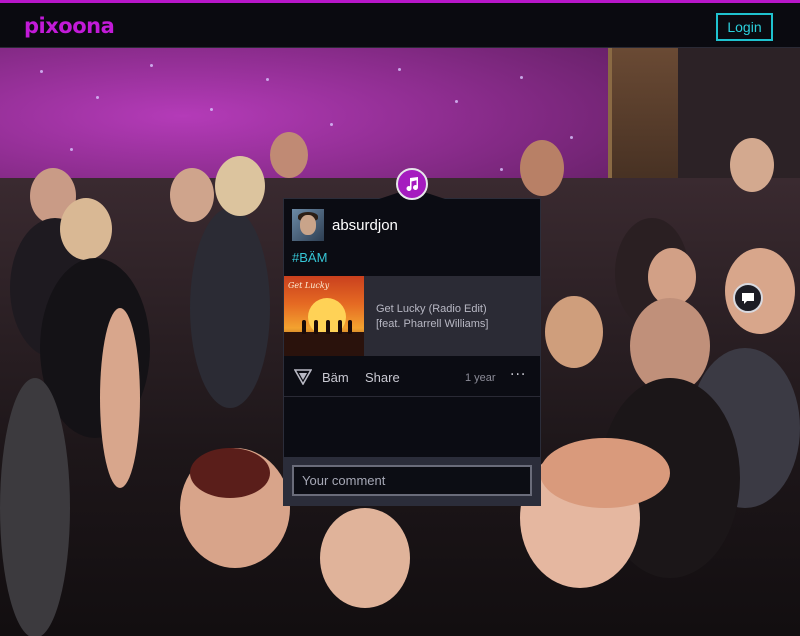  I want to click on comment-marker, so click(748, 298).